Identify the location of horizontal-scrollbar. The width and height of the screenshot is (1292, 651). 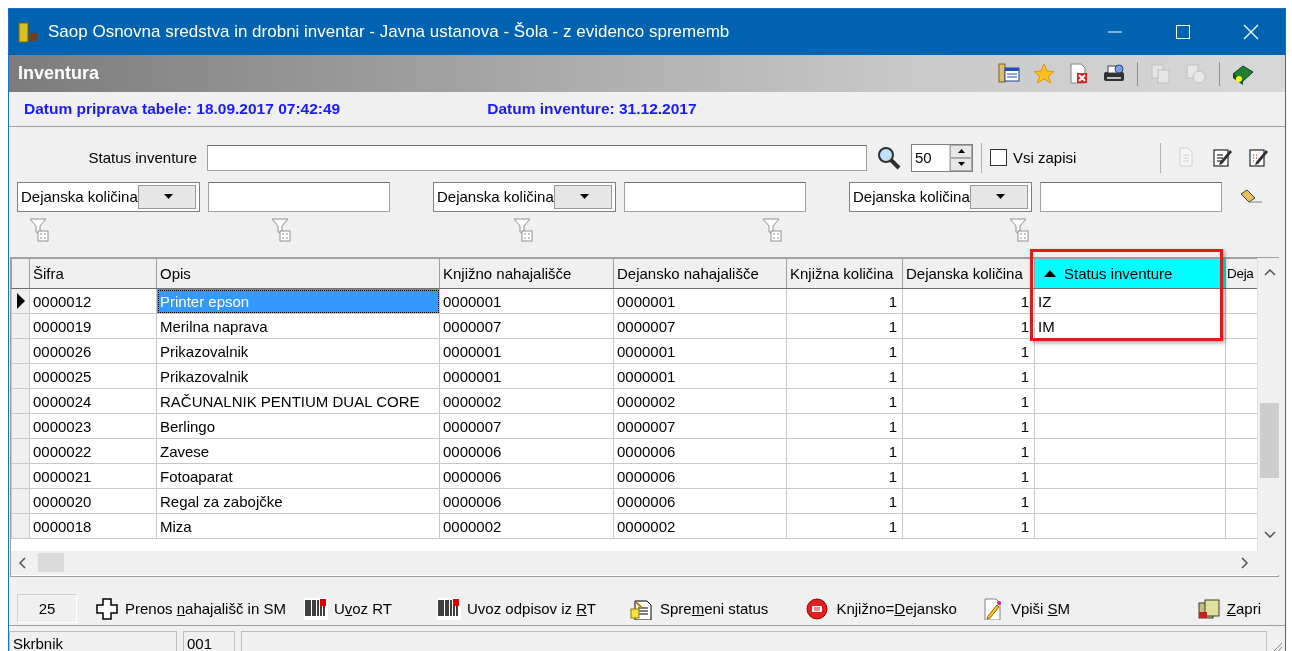
(646, 563).